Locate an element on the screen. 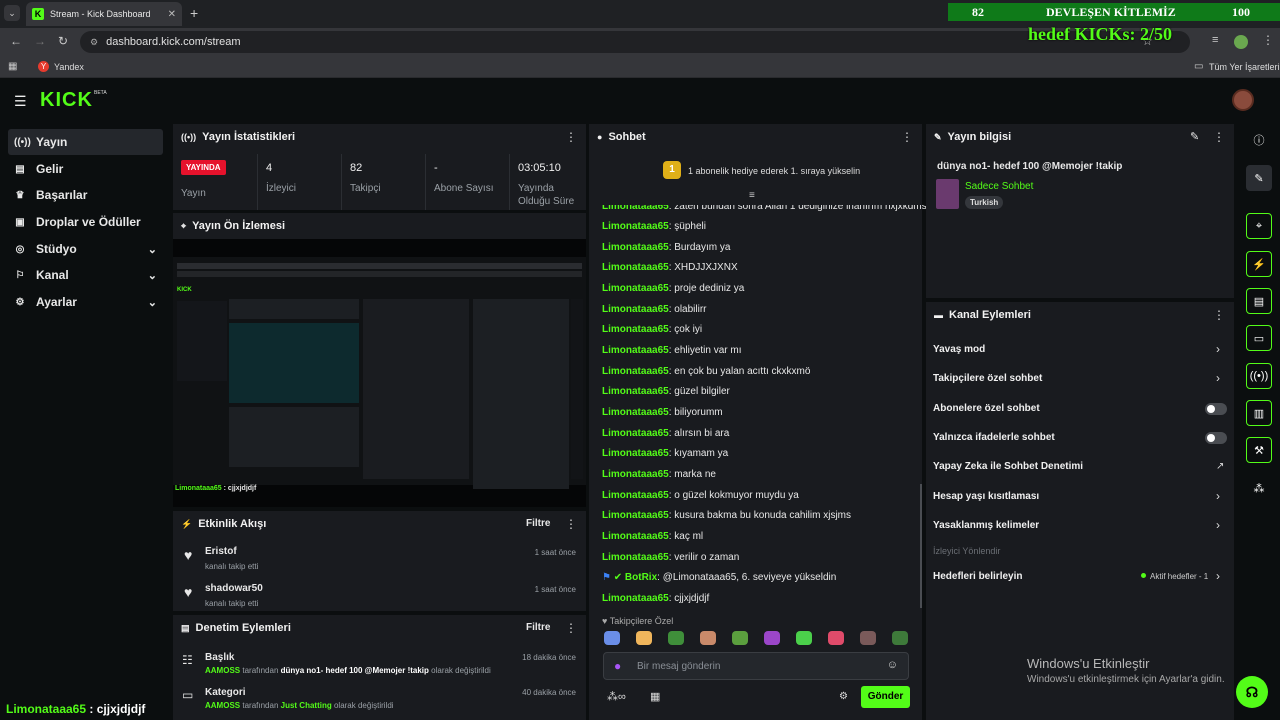 The image size is (1280, 720). wrench-icon: ⚒ is located at coordinates (1259, 450).